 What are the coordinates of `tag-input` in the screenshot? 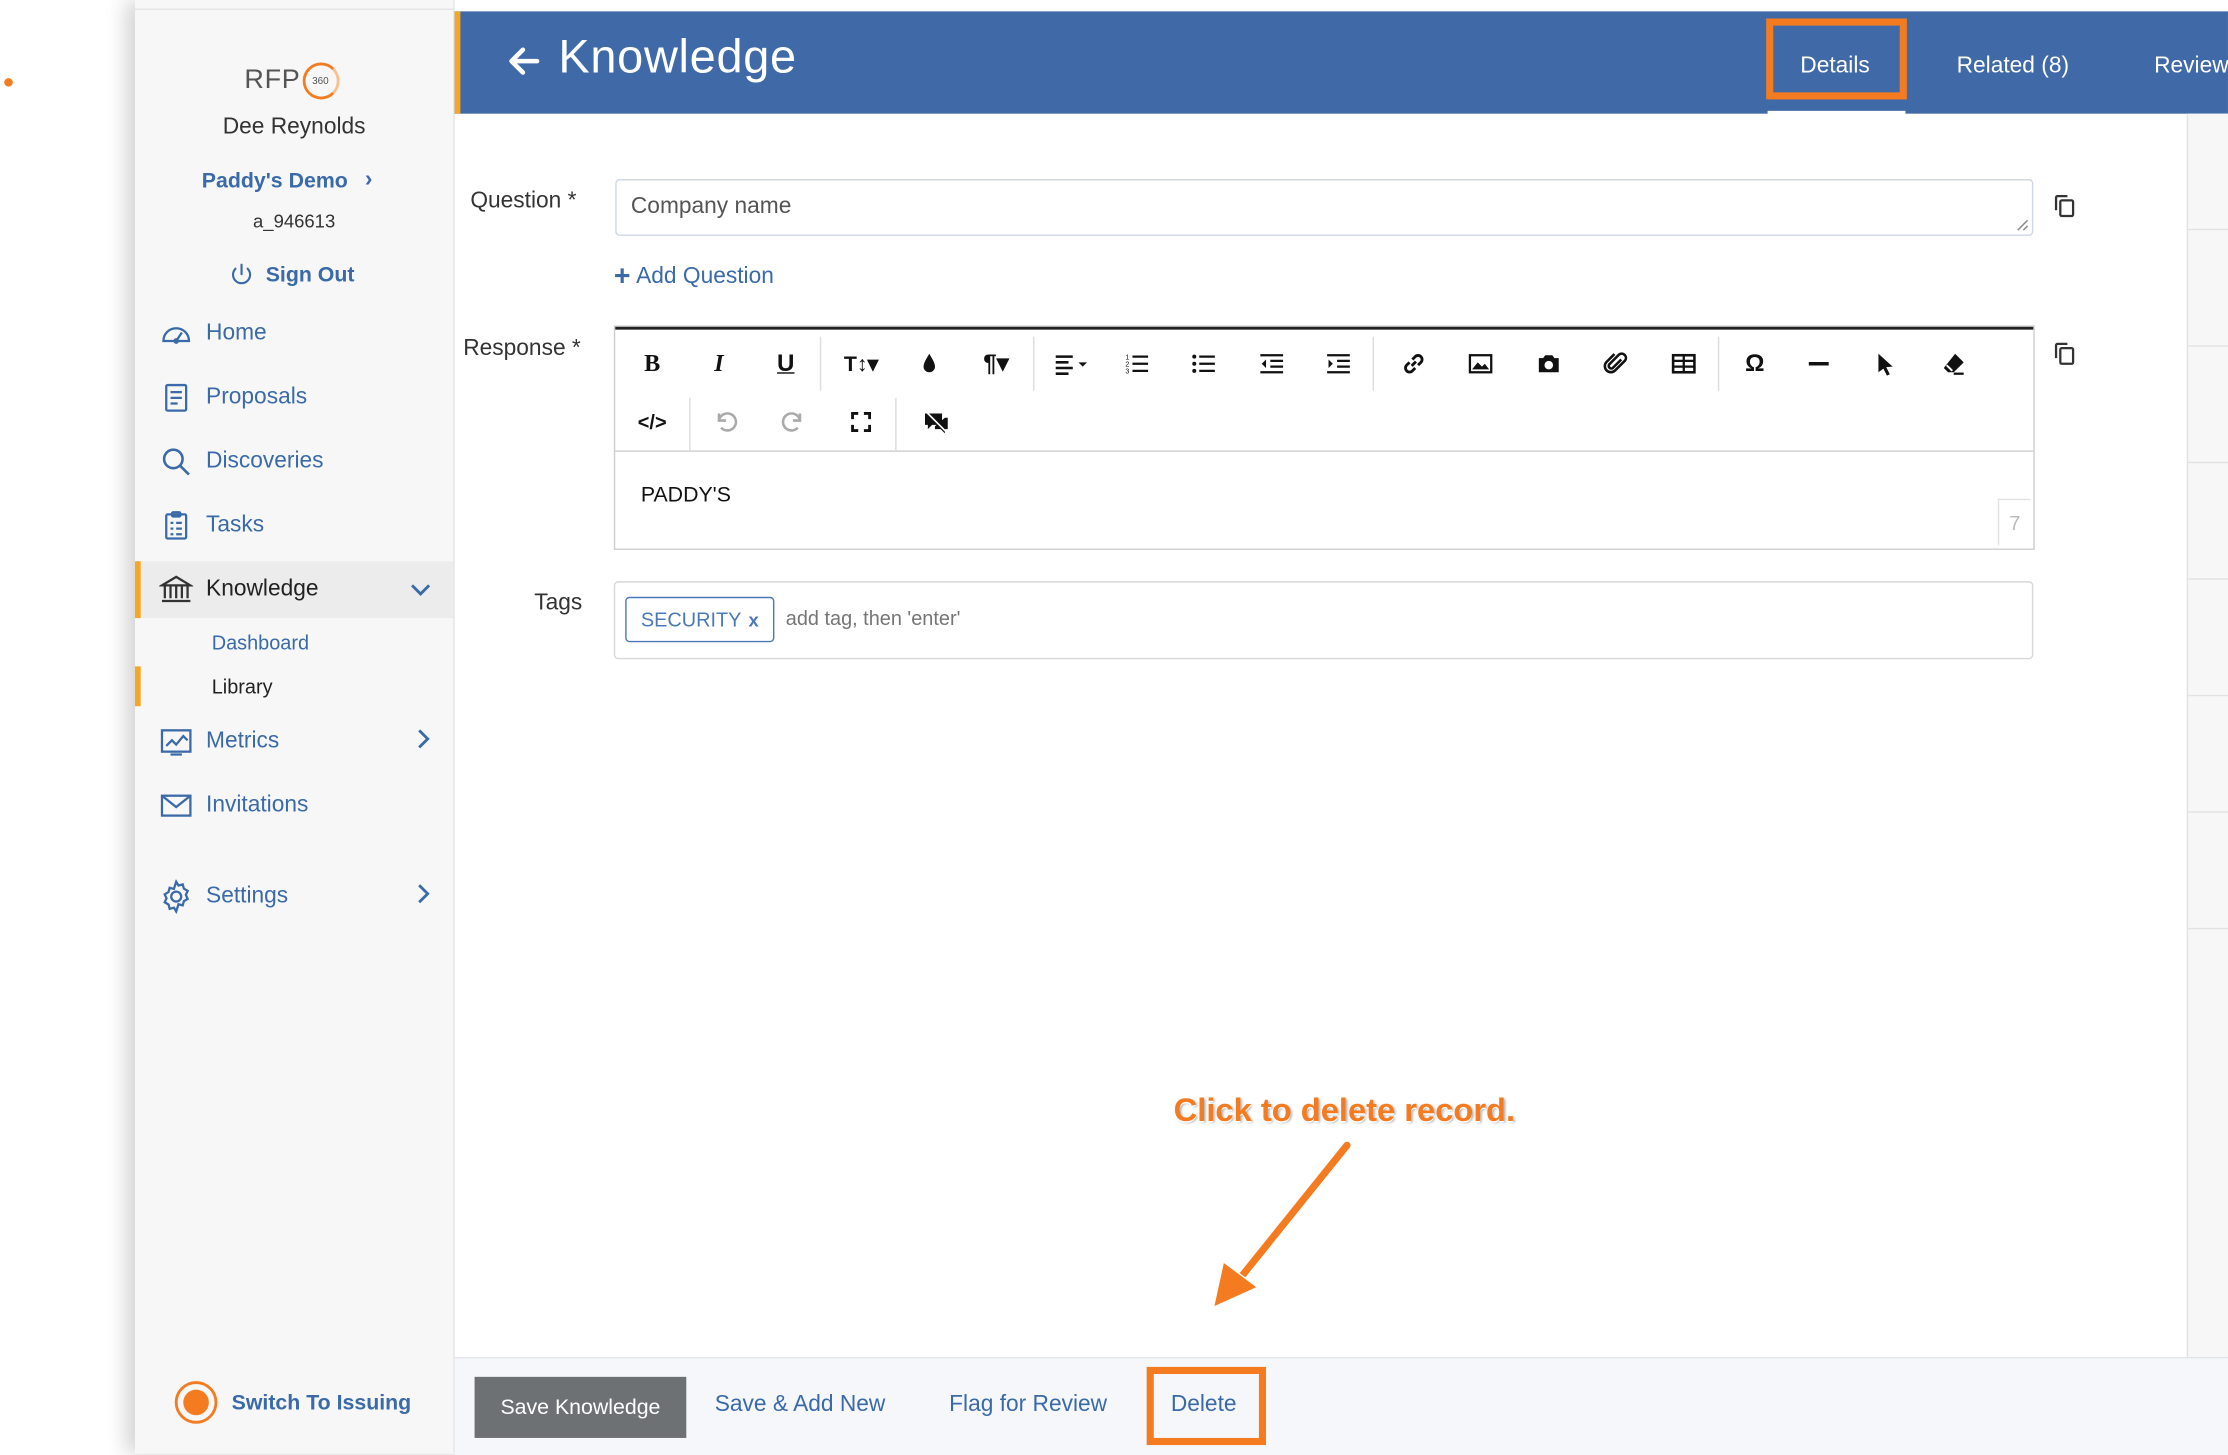 It's located at (1141, 618).